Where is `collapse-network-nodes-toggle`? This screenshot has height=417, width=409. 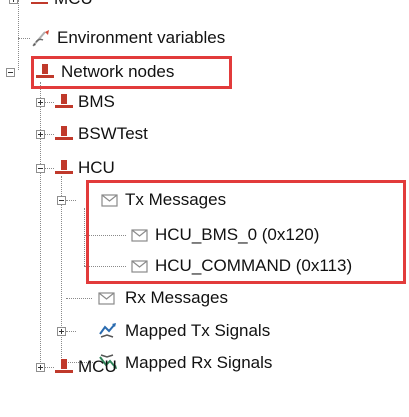 collapse-network-nodes-toggle is located at coordinates (10, 72).